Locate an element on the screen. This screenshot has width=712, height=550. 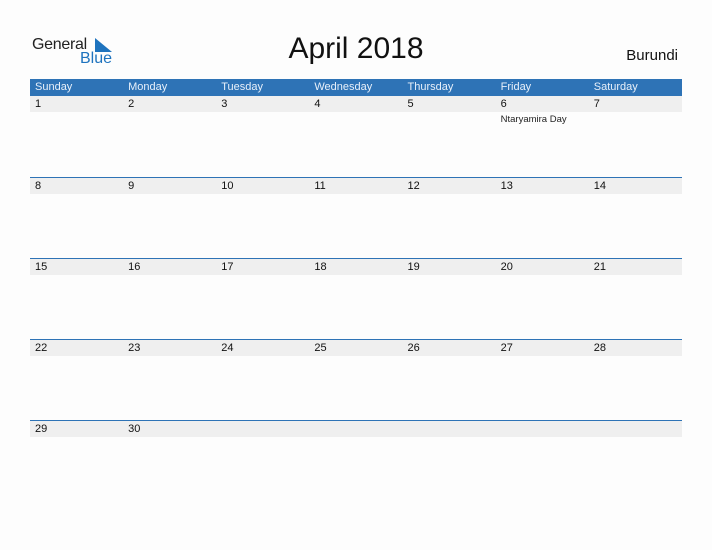
day-number: 1 is located at coordinates (38, 104).